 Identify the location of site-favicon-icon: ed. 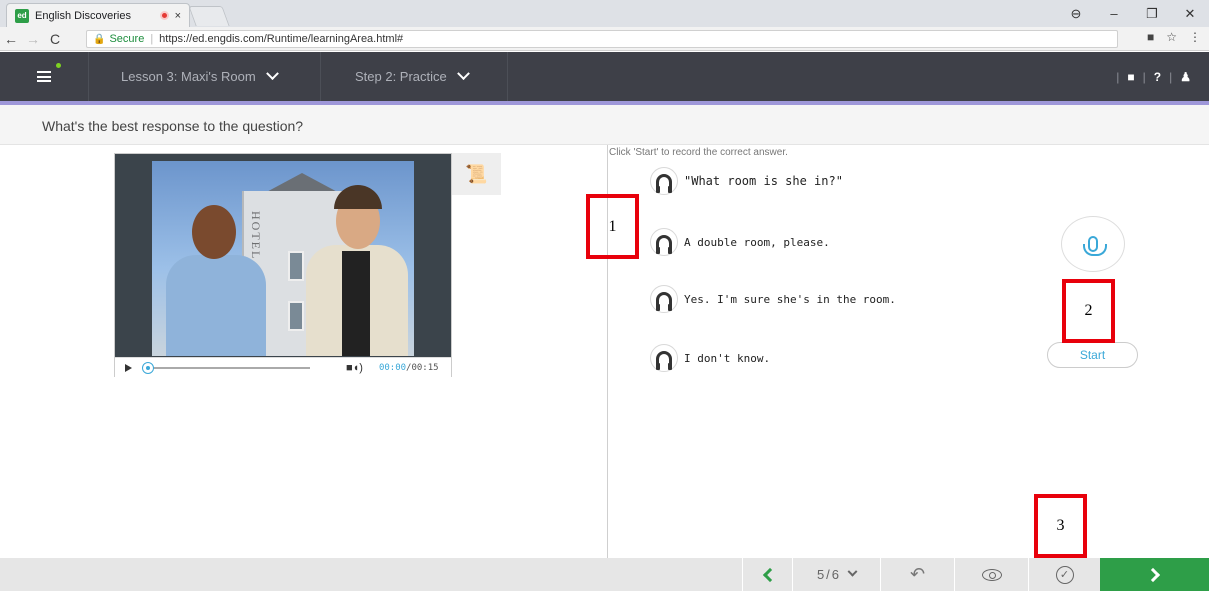
(22, 15).